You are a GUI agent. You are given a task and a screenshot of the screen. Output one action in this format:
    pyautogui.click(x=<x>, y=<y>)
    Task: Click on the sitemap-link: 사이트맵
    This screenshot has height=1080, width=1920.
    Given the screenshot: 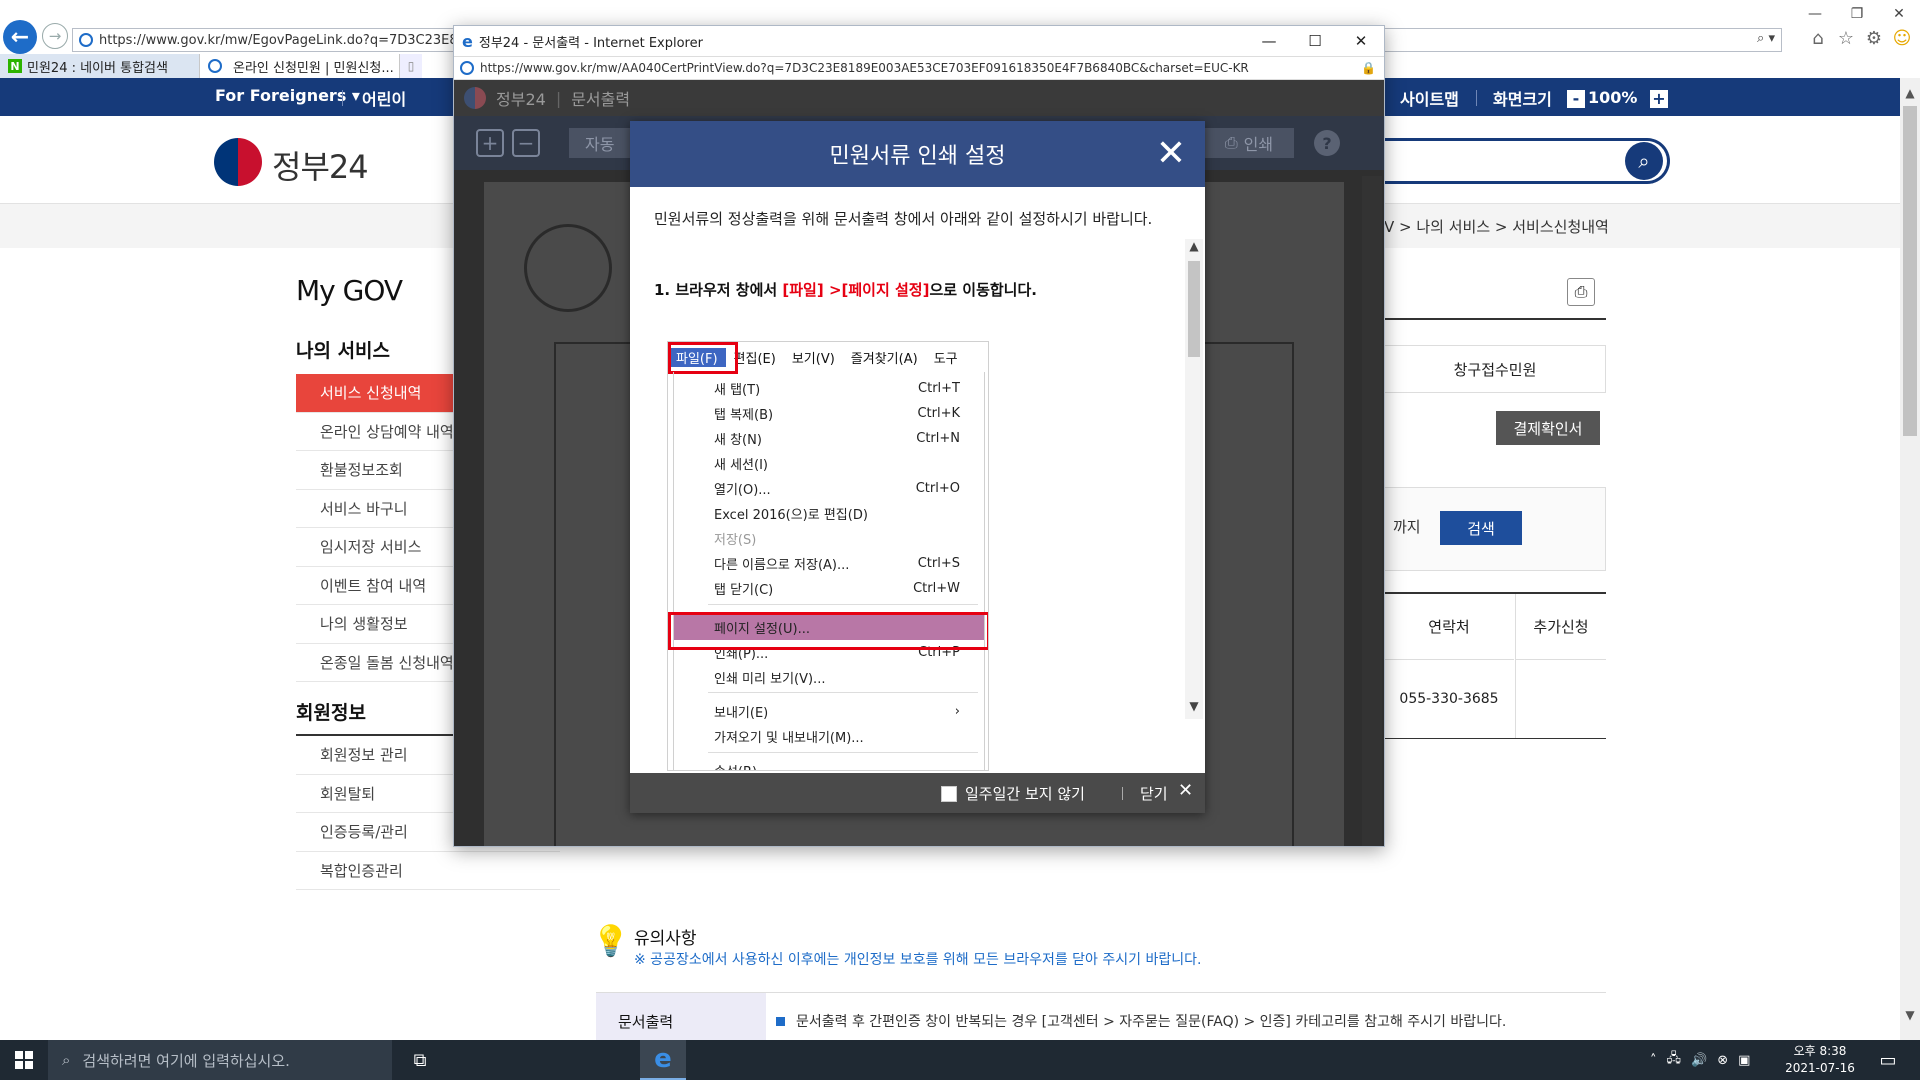 What is the action you would take?
    pyautogui.click(x=1429, y=98)
    